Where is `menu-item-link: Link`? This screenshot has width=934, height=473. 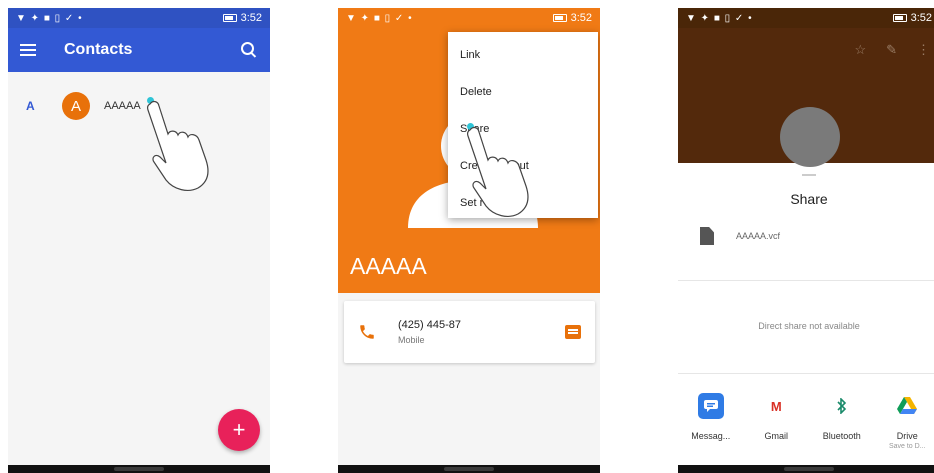
menu-item-link: Link is located at coordinates (523, 54).